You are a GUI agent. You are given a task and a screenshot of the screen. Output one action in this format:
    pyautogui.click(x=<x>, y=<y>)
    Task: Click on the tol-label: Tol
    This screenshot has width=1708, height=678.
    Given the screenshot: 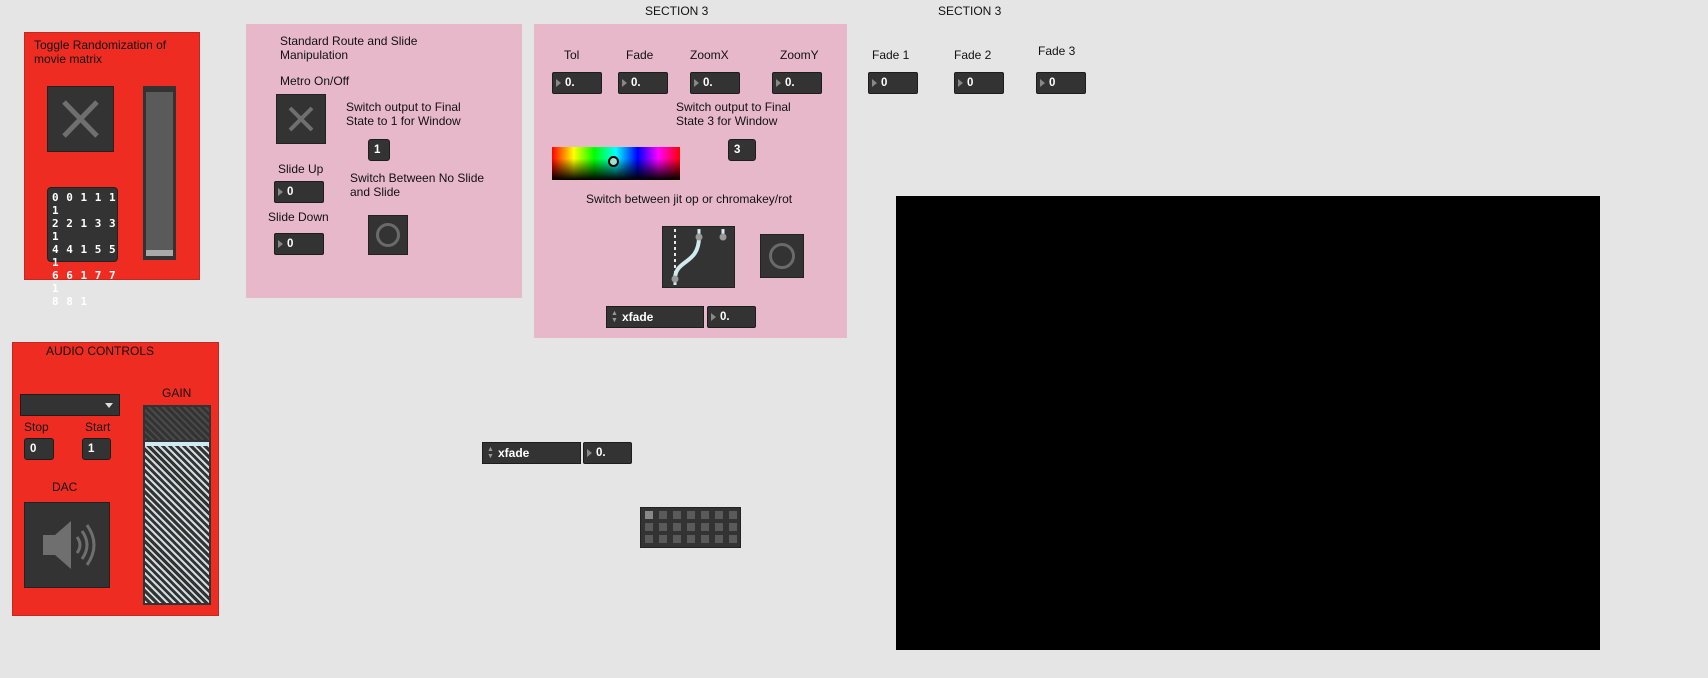 What is the action you would take?
    pyautogui.click(x=572, y=55)
    